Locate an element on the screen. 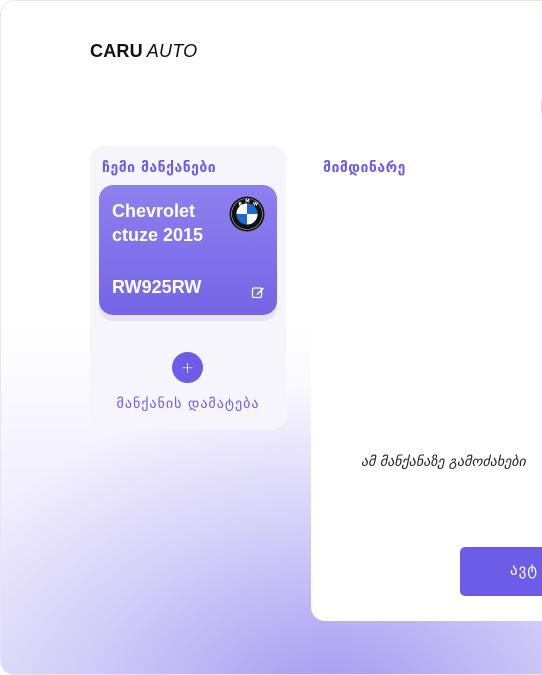  car-name: Chevrolet ctuze 2015 is located at coordinates (158, 223).